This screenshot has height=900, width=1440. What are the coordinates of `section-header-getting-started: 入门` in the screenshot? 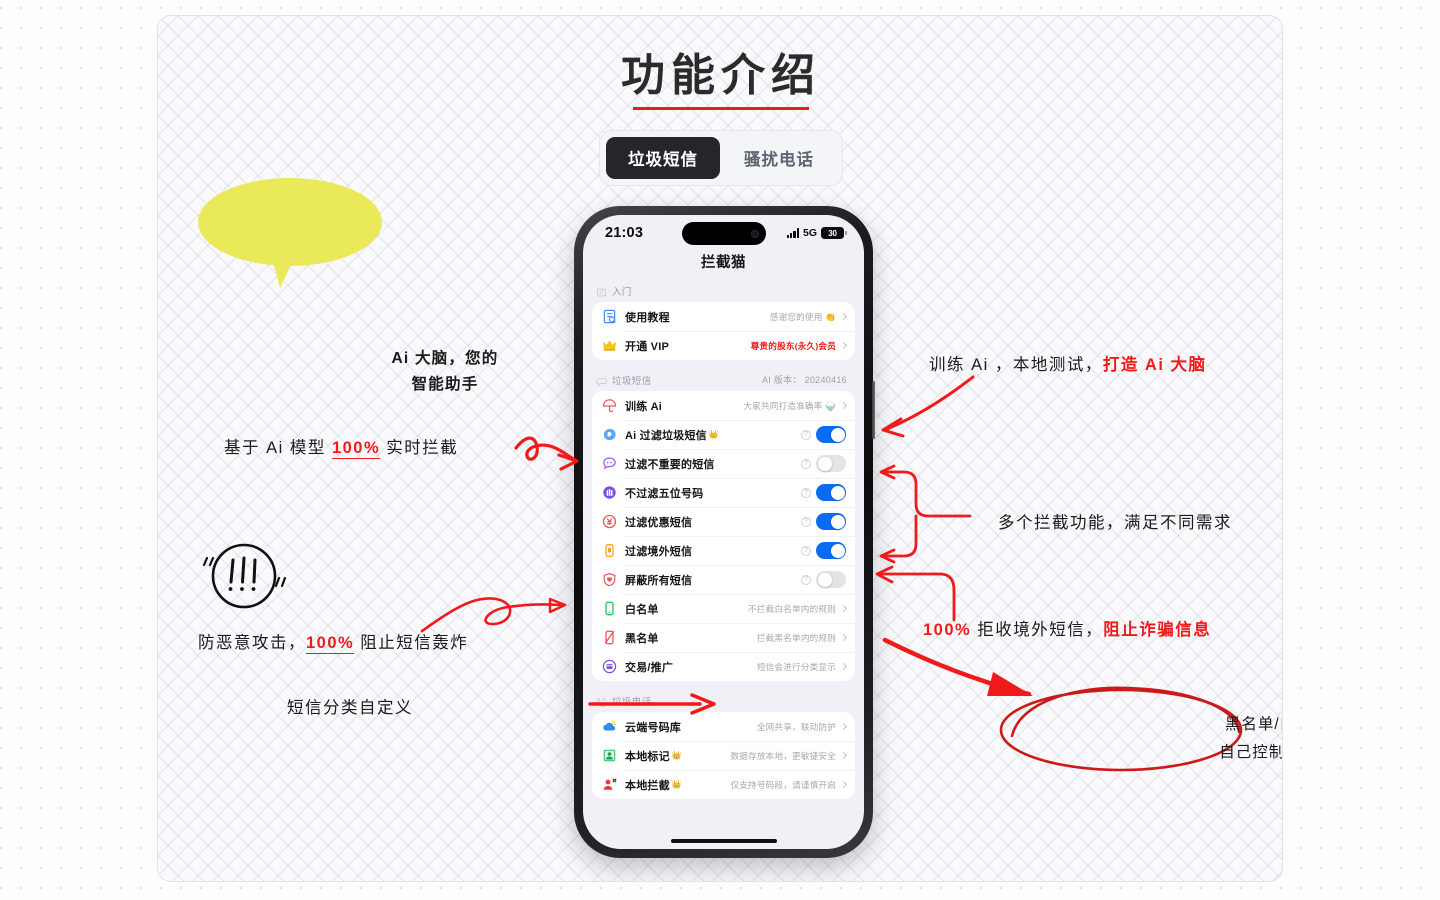 It's located at (723, 293).